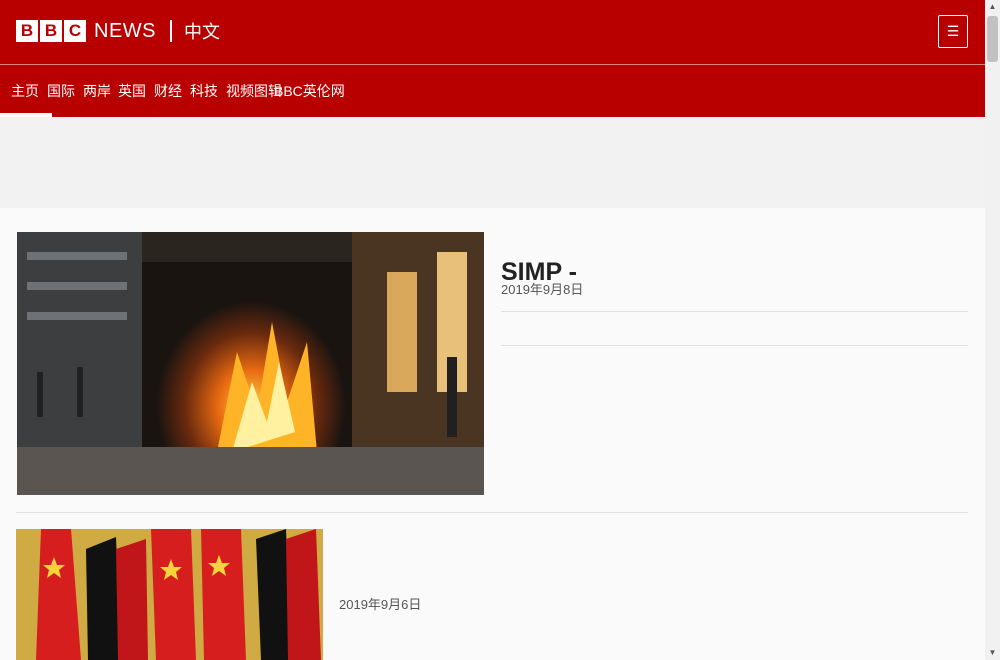 The height and width of the screenshot is (660, 1000). I want to click on menu-button: ☰, so click(953, 31).